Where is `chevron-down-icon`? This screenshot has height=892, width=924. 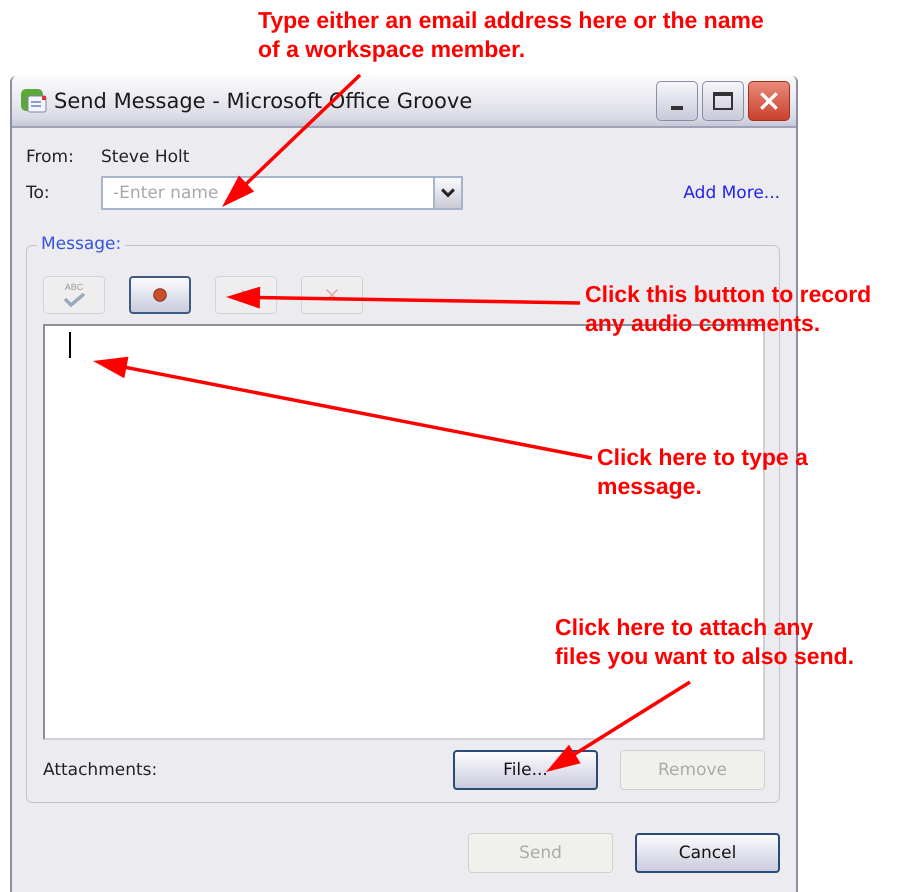
chevron-down-icon is located at coordinates (448, 193).